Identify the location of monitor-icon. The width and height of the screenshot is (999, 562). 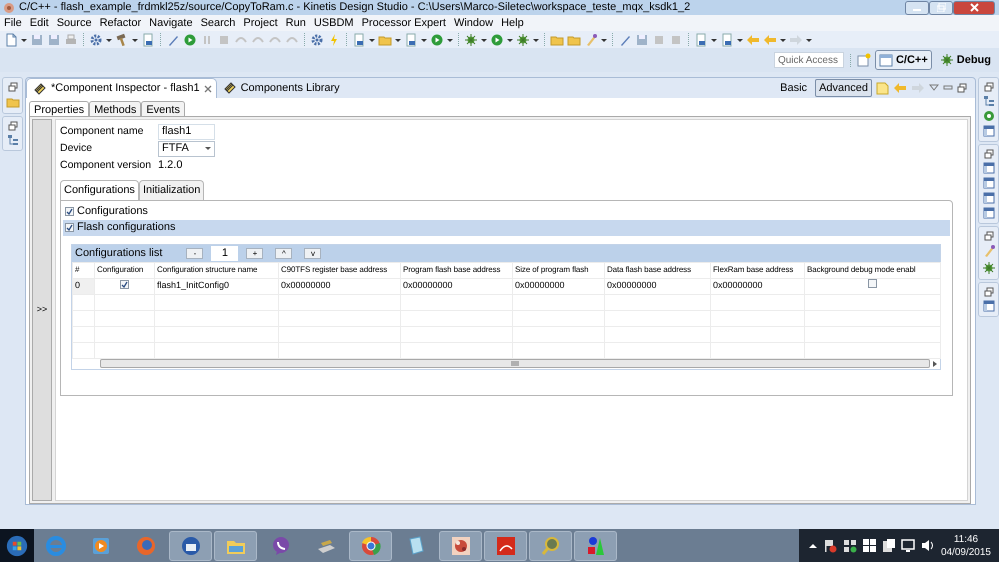
(907, 545).